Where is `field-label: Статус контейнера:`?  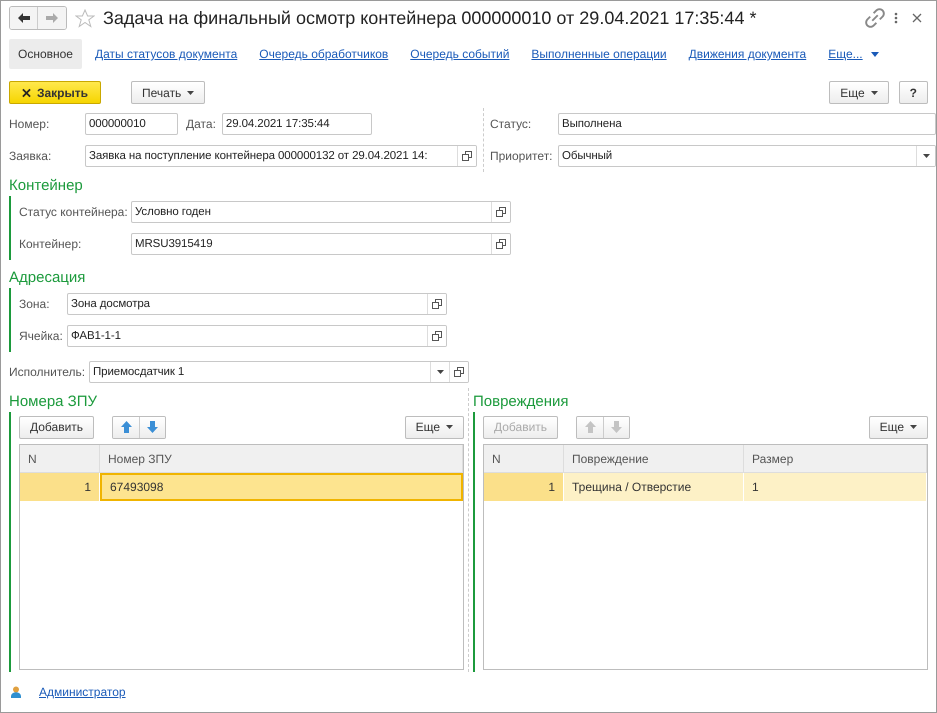
field-label: Статус контейнера: is located at coordinates (72, 212).